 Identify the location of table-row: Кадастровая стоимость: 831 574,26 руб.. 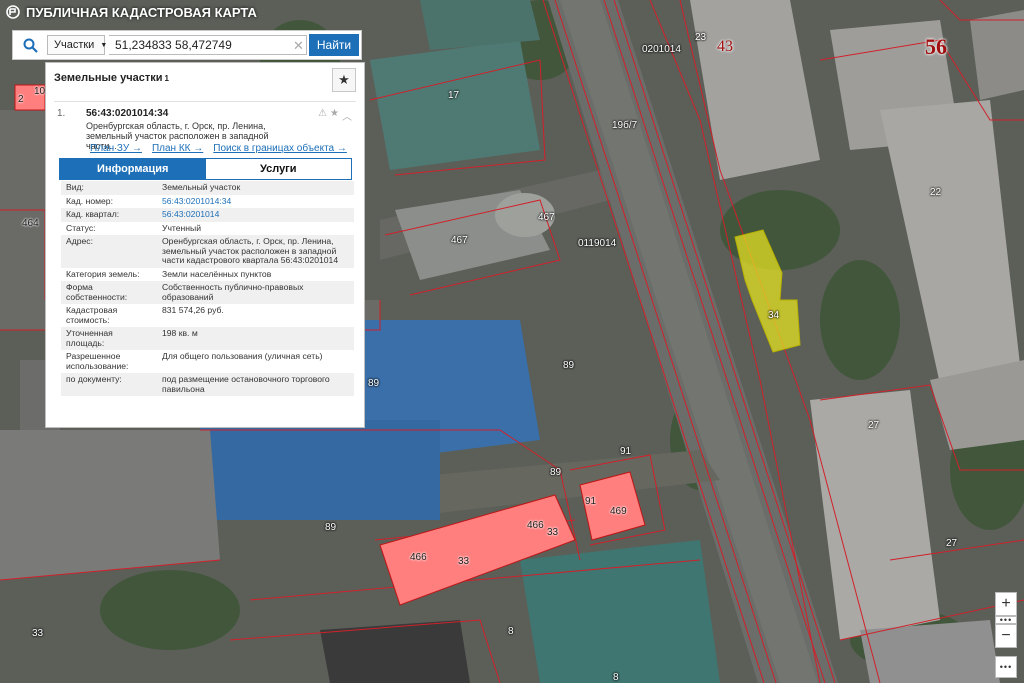
(207, 315).